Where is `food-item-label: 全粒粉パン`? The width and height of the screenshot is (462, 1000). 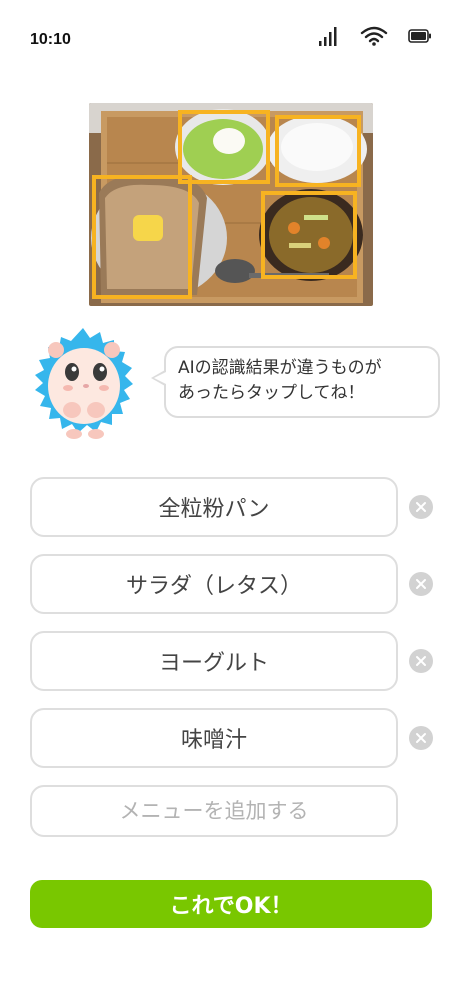
food-item-label: 全粒粉パン is located at coordinates (214, 509).